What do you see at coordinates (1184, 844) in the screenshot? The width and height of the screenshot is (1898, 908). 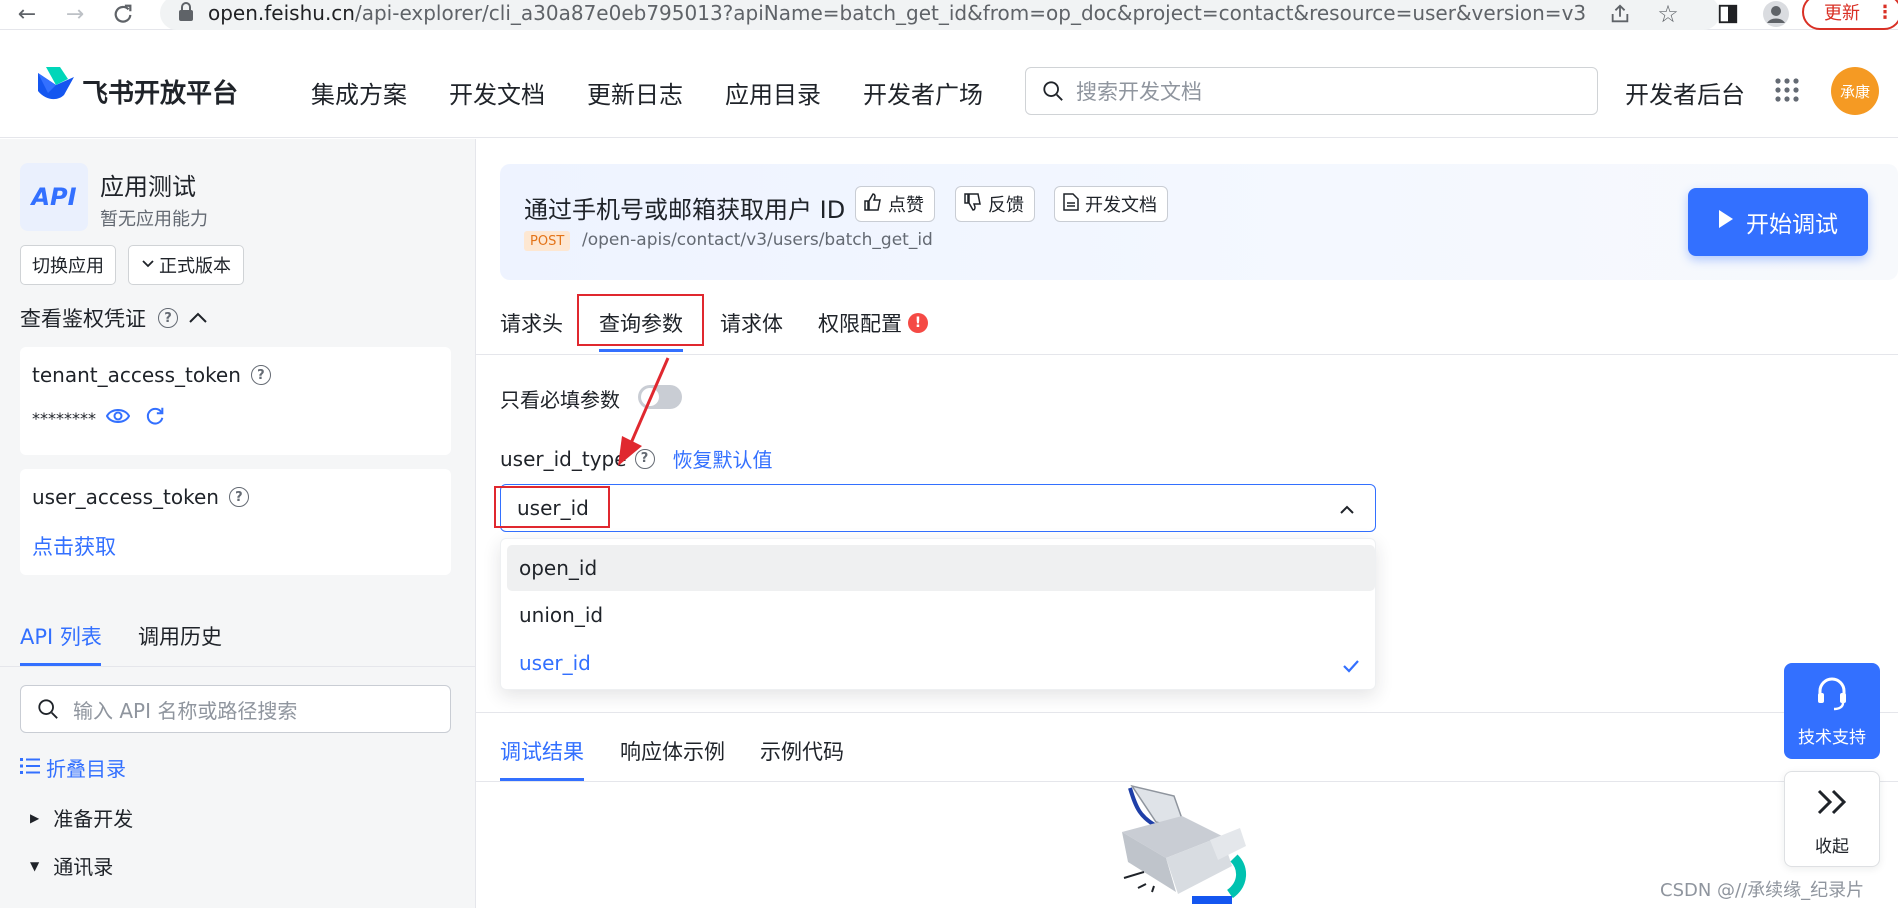 I see `empty-box-illustration` at bounding box center [1184, 844].